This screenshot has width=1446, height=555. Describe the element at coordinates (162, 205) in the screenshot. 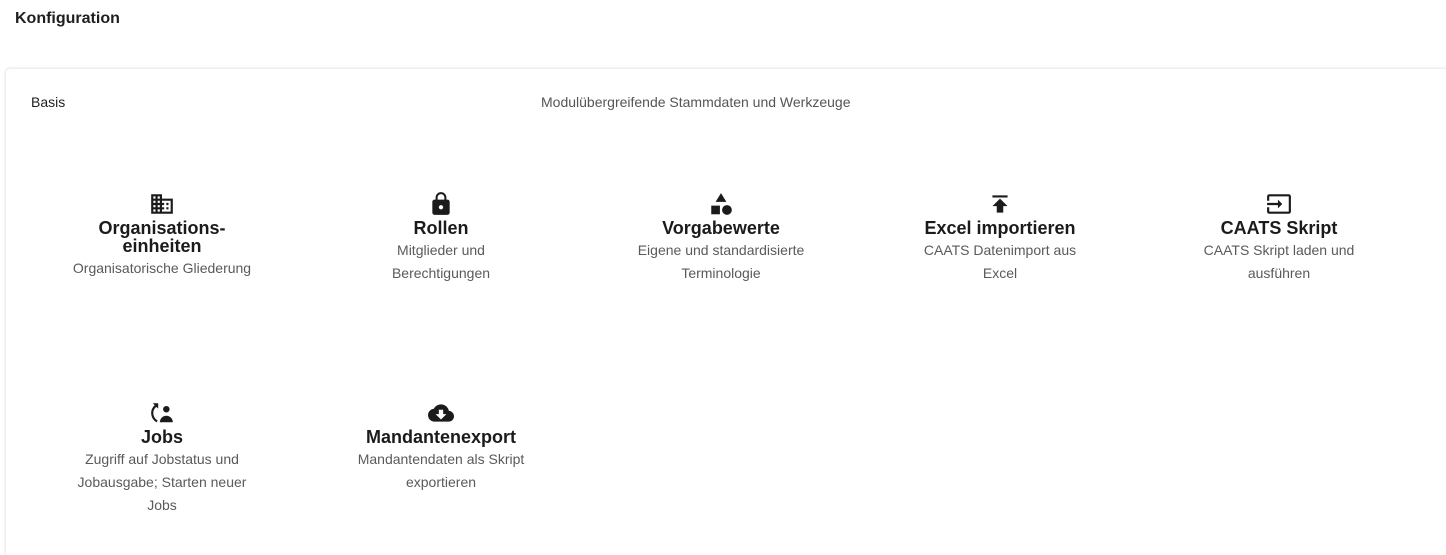

I see `building-icon` at that location.